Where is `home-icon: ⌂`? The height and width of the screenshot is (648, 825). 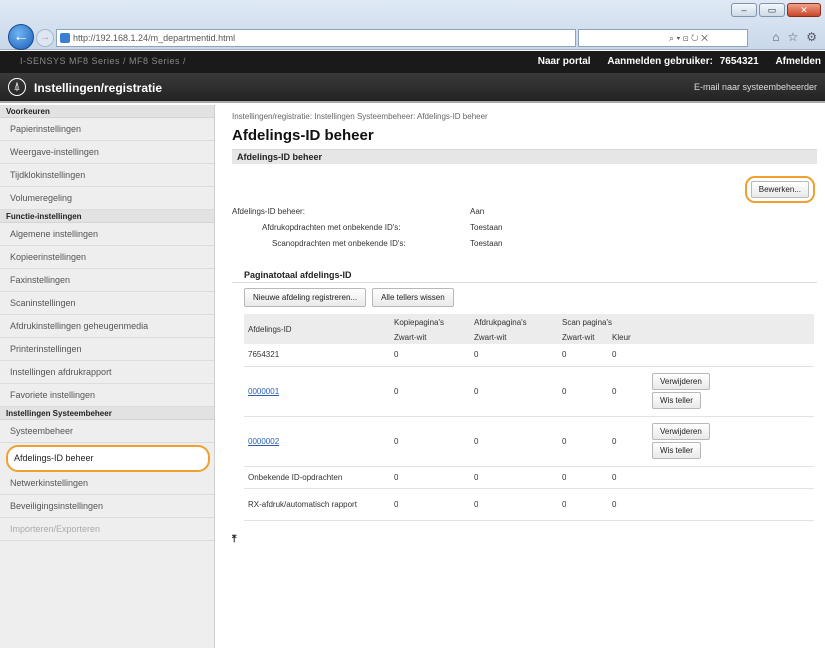
home-icon: ⌂ is located at coordinates (775, 37).